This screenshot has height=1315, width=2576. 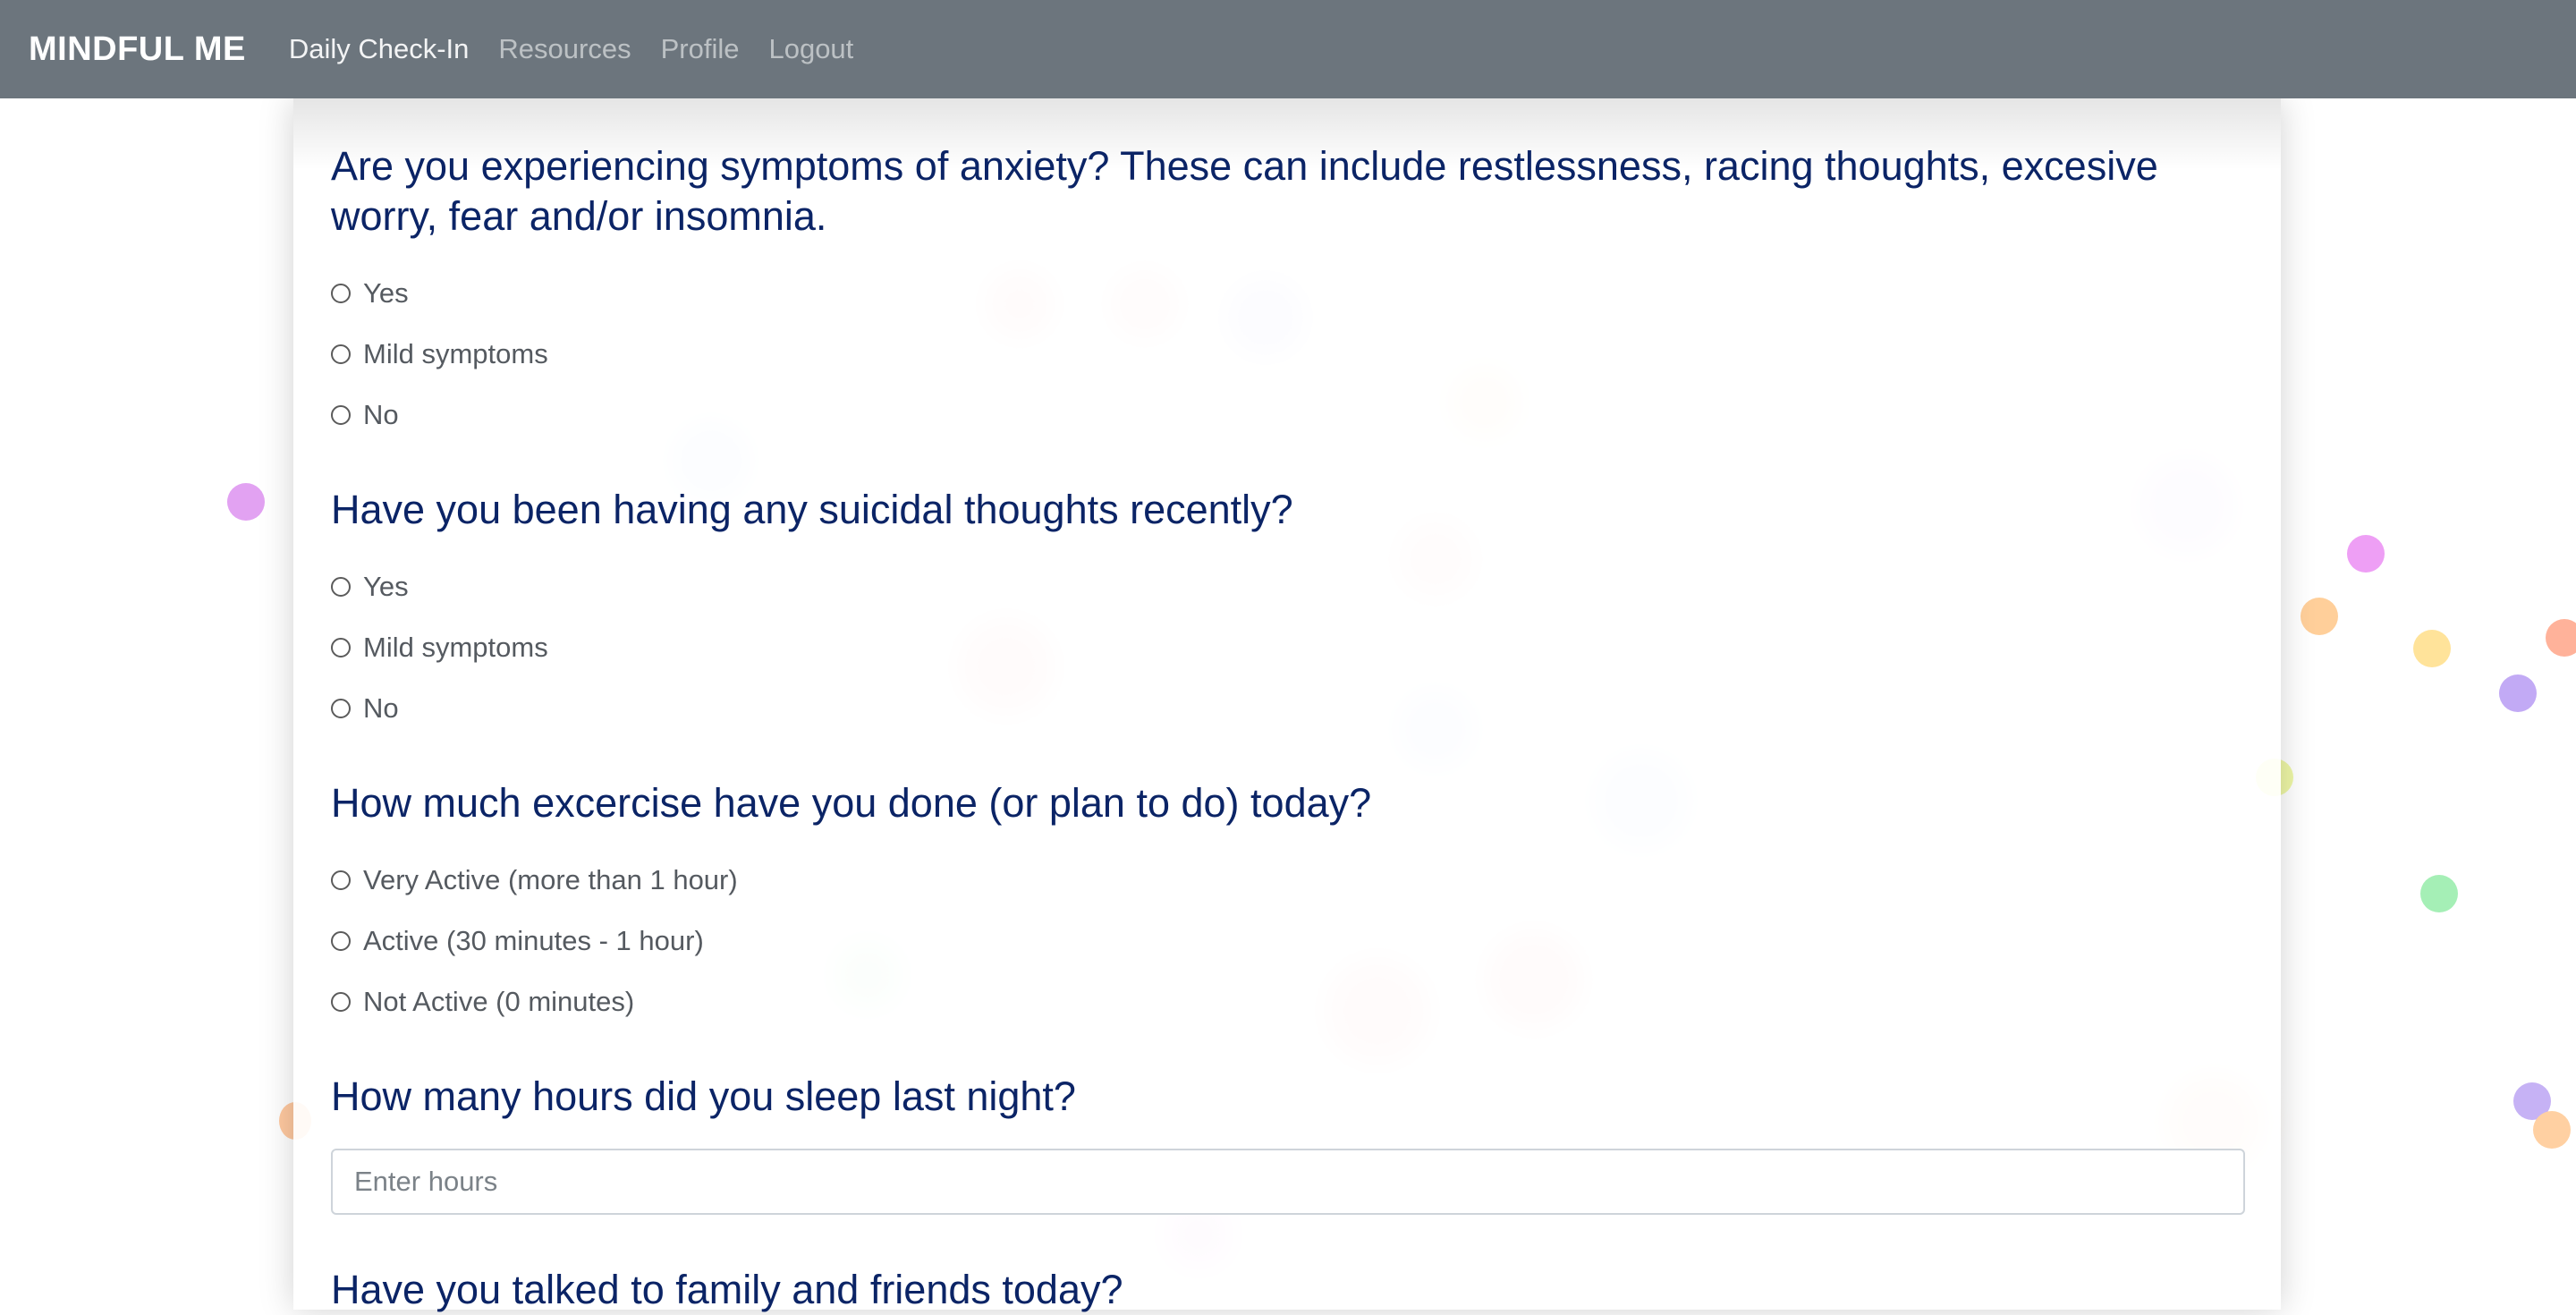 What do you see at coordinates (1288, 586) in the screenshot?
I see `option-suicidal-yes: Yes` at bounding box center [1288, 586].